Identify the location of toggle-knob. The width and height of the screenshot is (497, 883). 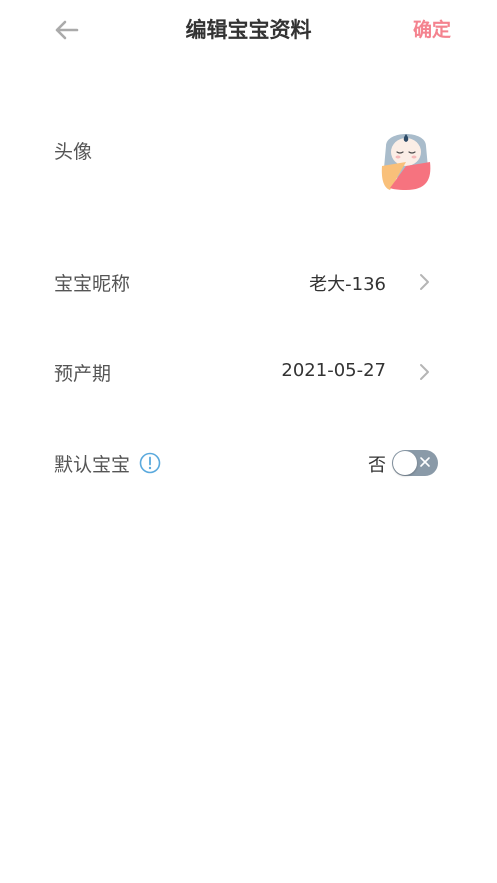
(405, 463).